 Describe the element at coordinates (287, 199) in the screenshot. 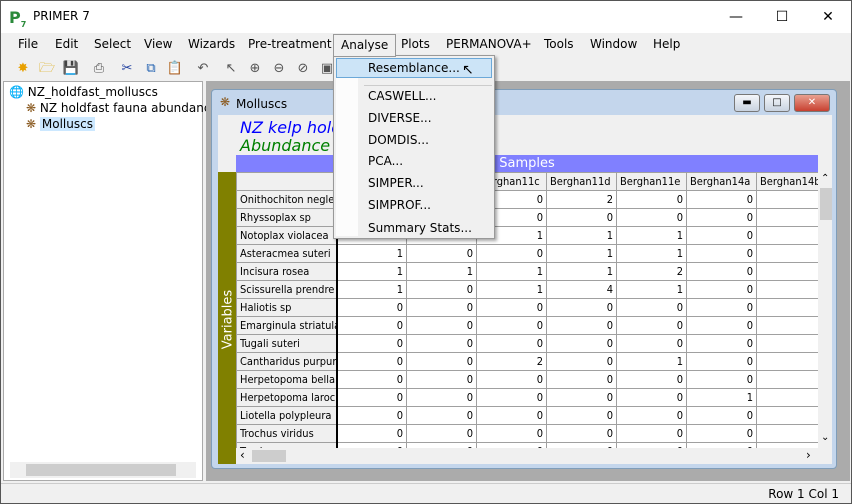

I see `row-header: Onithochiton negle` at that location.